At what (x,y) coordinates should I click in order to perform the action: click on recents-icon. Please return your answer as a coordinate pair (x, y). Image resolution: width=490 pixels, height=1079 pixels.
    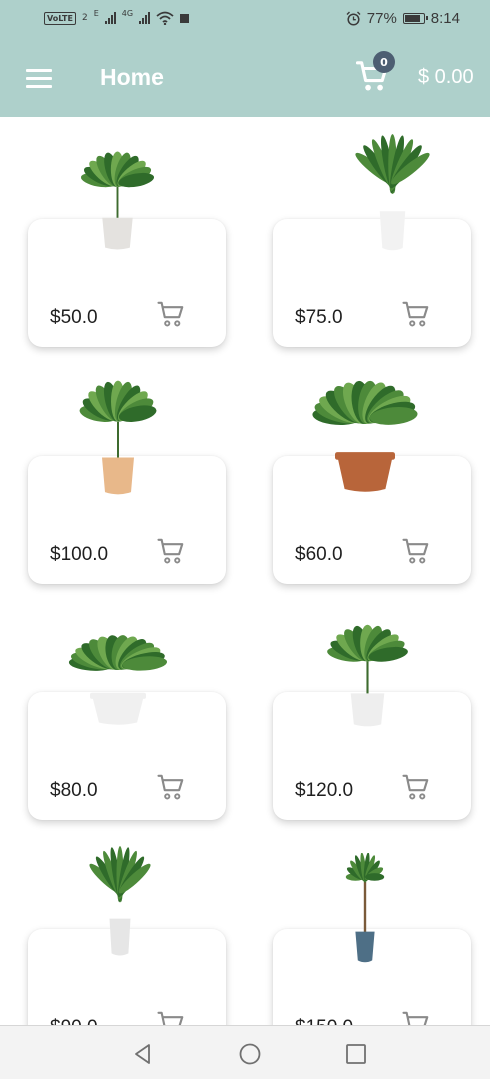
    Looking at the image, I should click on (356, 1054).